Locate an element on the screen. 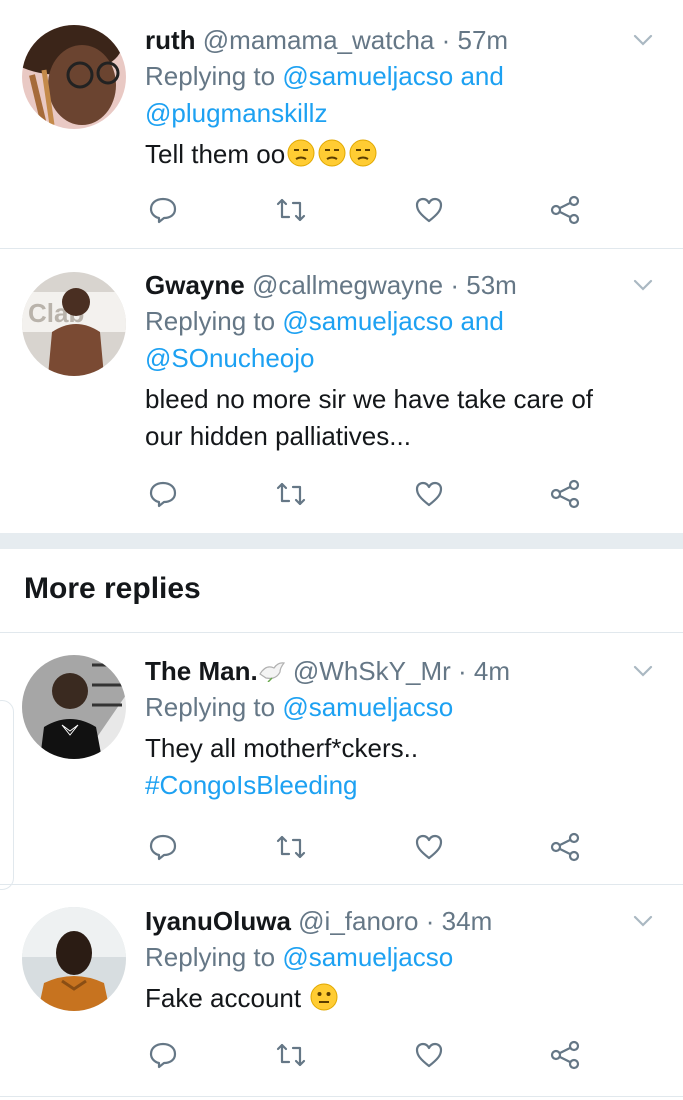 The width and height of the screenshot is (683, 1100). timestamp: 34m is located at coordinates (467, 921).